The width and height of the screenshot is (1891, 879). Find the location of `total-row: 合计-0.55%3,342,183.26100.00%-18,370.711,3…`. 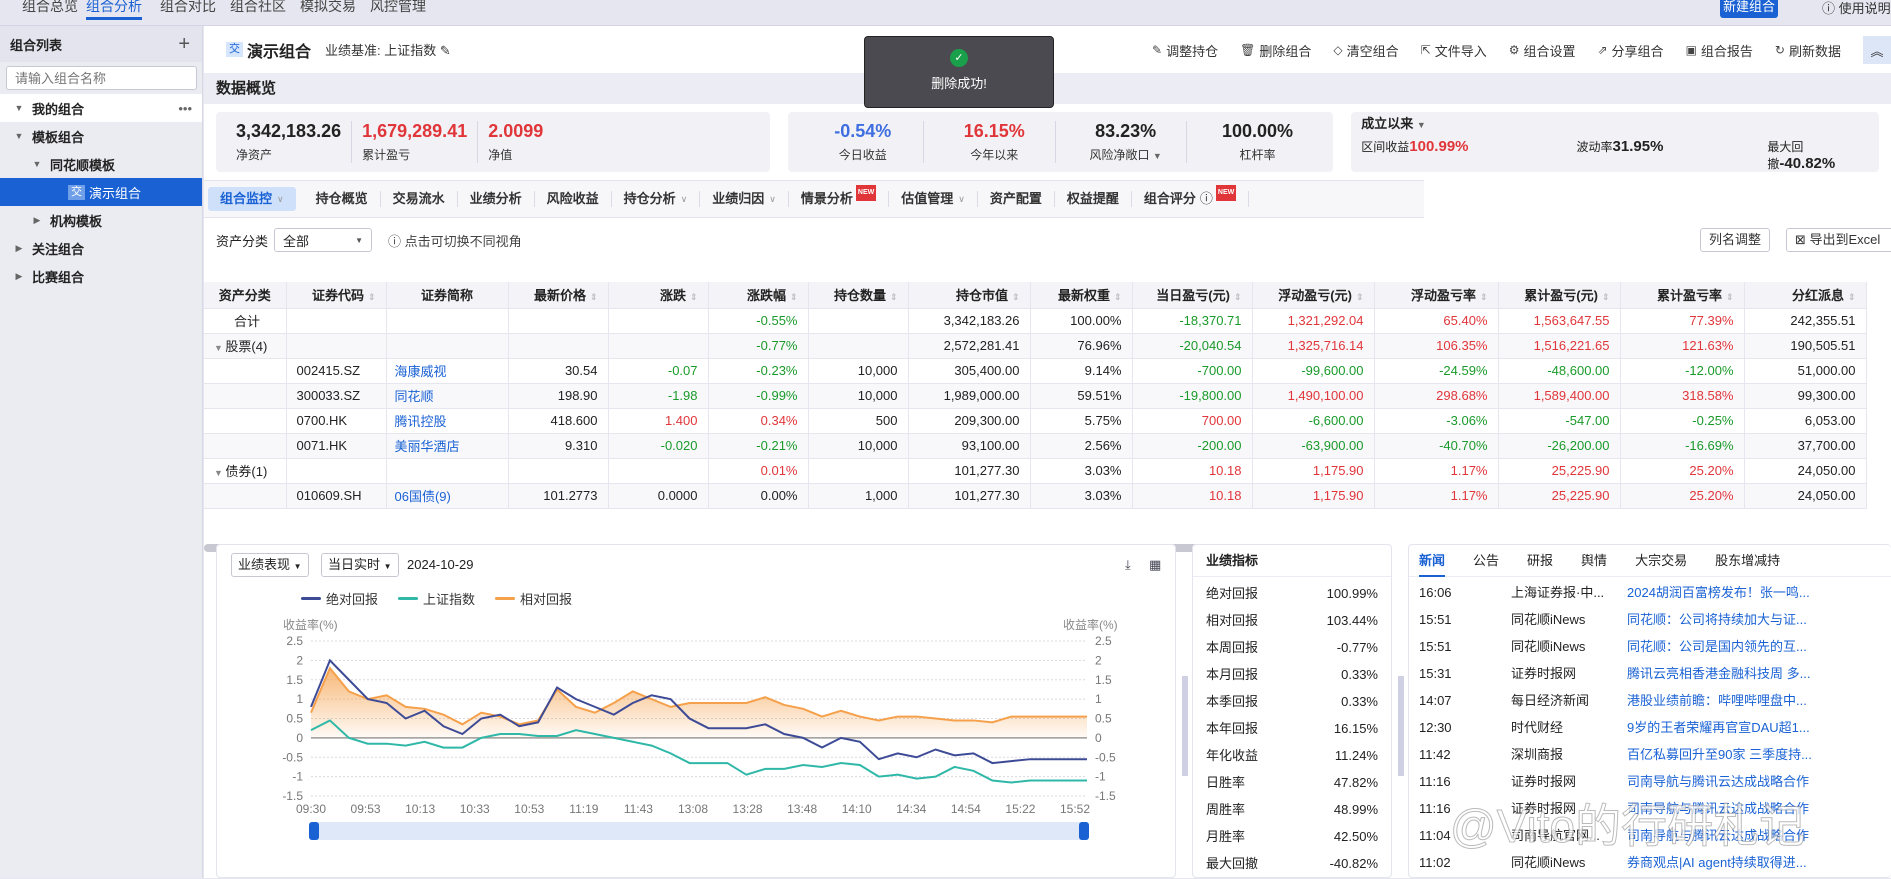

total-row: 合计-0.55%3,342,183.26100.00%-18,370.711,3… is located at coordinates (1035, 320).